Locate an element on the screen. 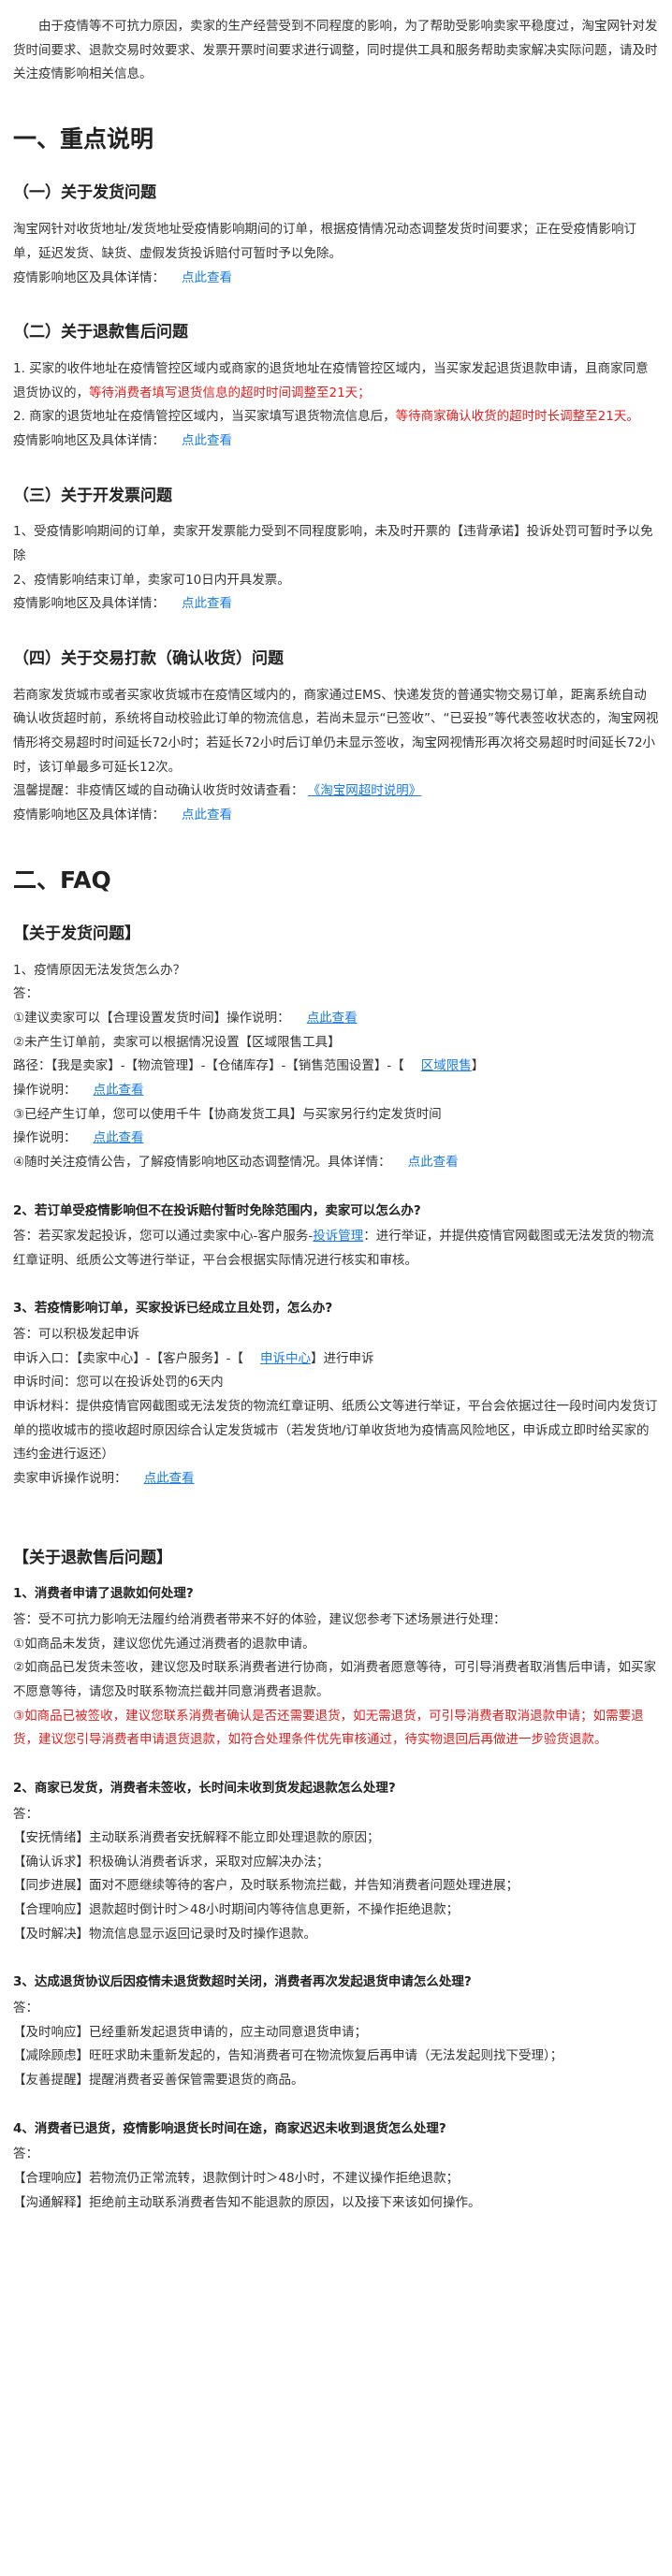 The image size is (672, 2576). faq-shipping-q1-line7: ④随时关注疫情公告，了解疫情影响地区动态调整情况。具体详情： 点此查看 is located at coordinates (236, 1162).